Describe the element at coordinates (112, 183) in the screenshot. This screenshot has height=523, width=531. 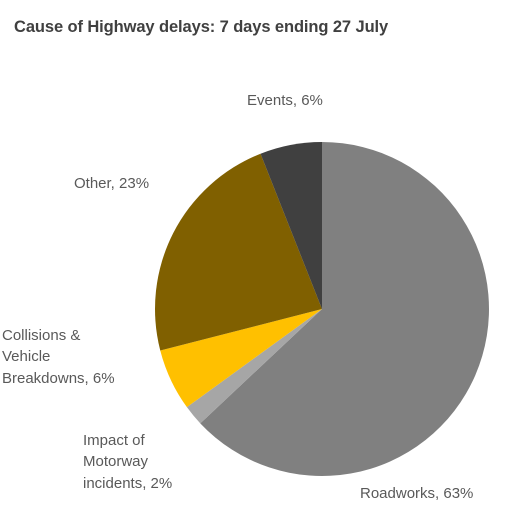
I see `pie-label-other: Other, 23%` at that location.